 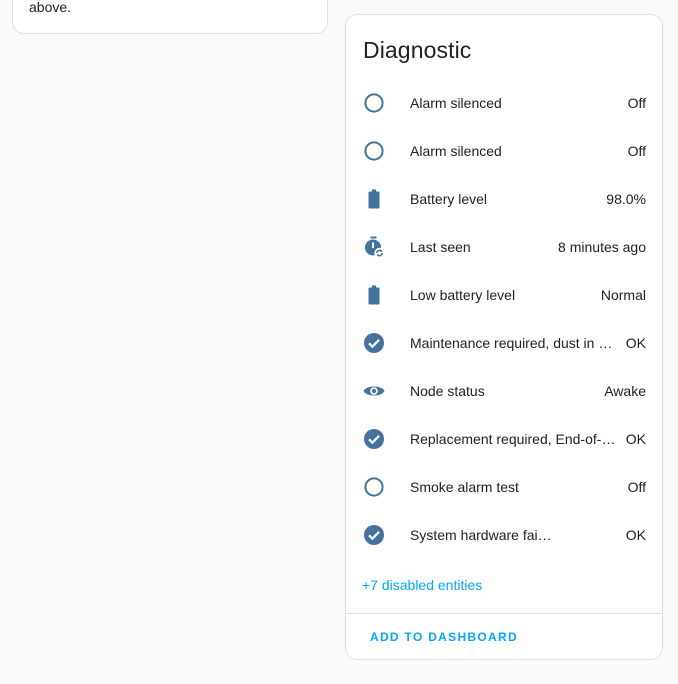 I want to click on eye-icon, so click(x=374, y=391).